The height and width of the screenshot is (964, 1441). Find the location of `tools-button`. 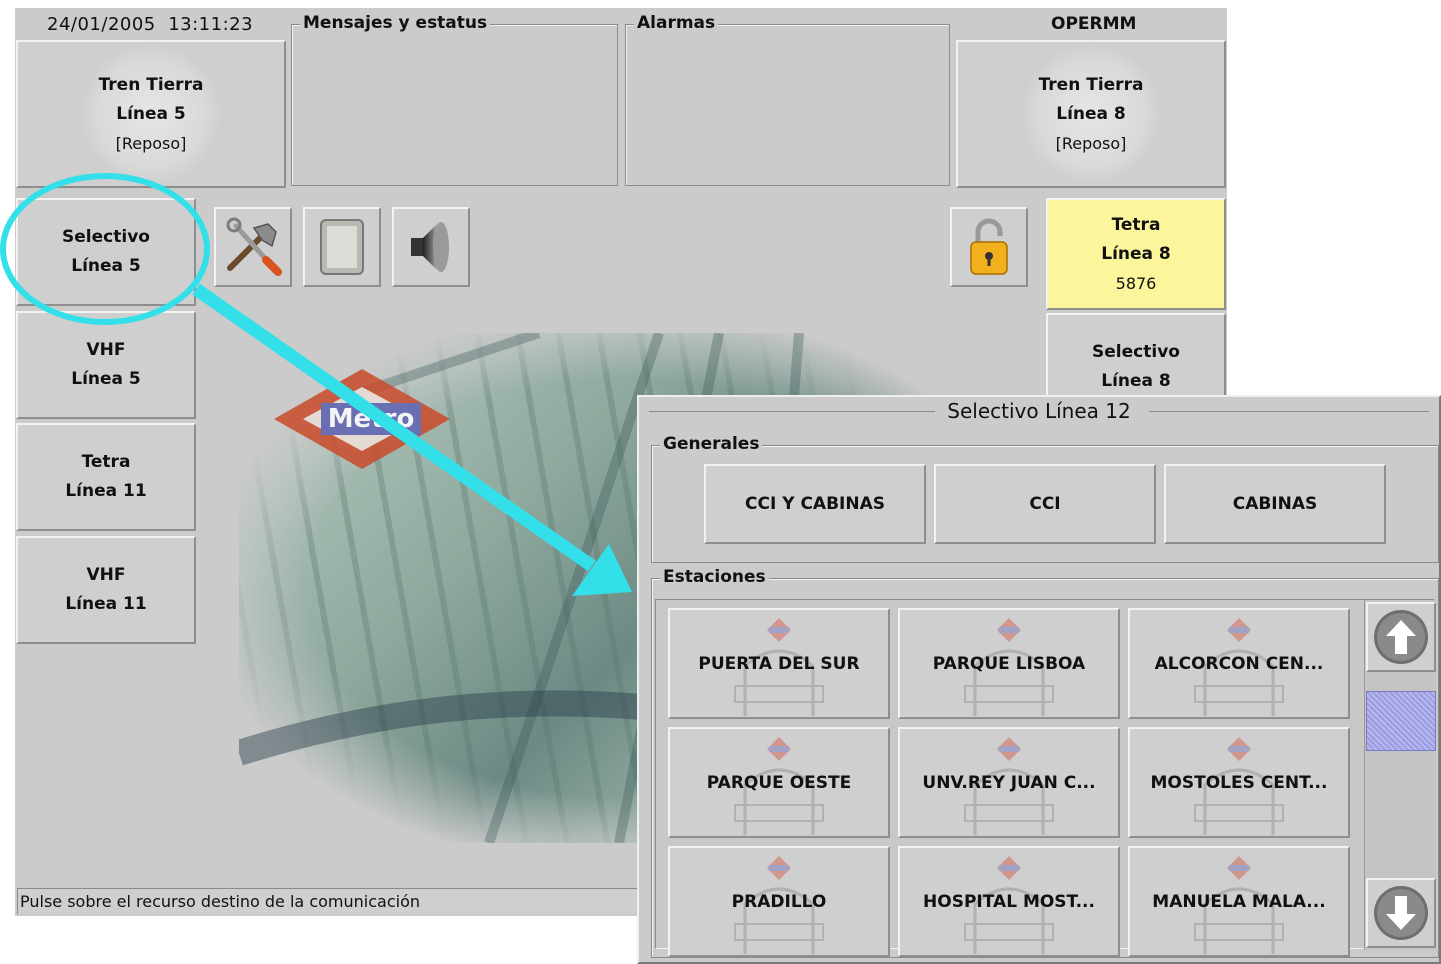

tools-button is located at coordinates (253, 247).